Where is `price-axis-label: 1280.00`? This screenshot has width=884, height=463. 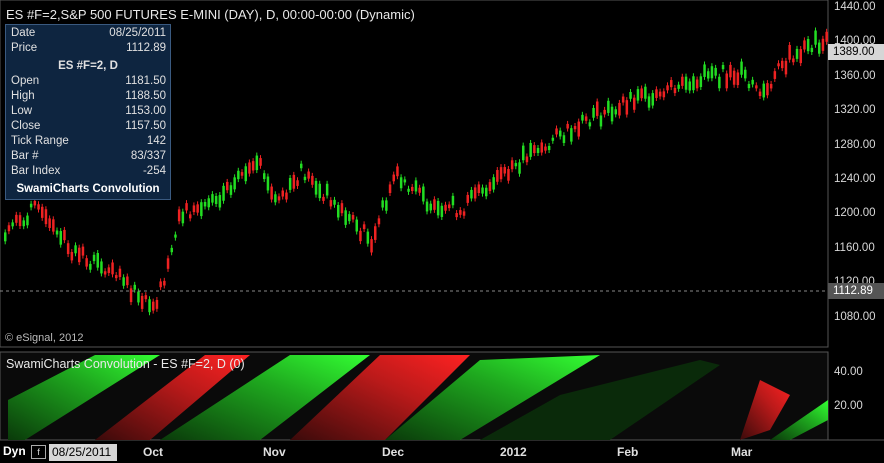 price-axis-label: 1280.00 is located at coordinates (855, 144).